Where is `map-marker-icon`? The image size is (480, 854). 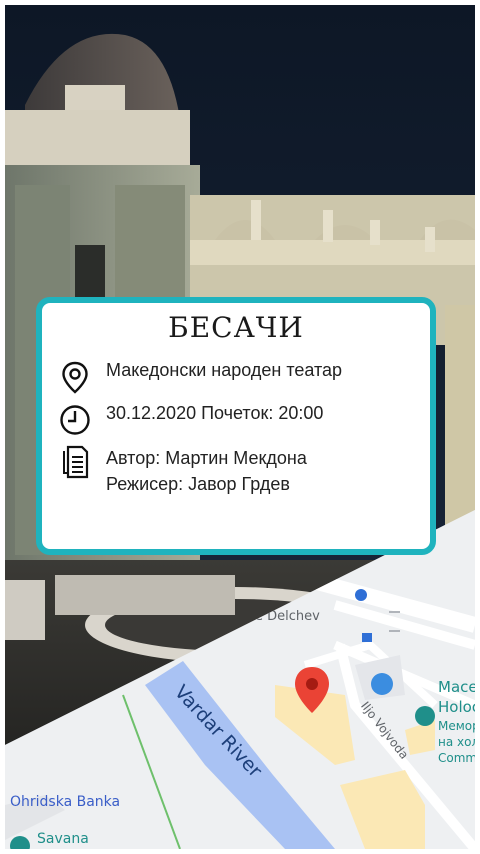
map-marker-icon is located at coordinates (312, 691).